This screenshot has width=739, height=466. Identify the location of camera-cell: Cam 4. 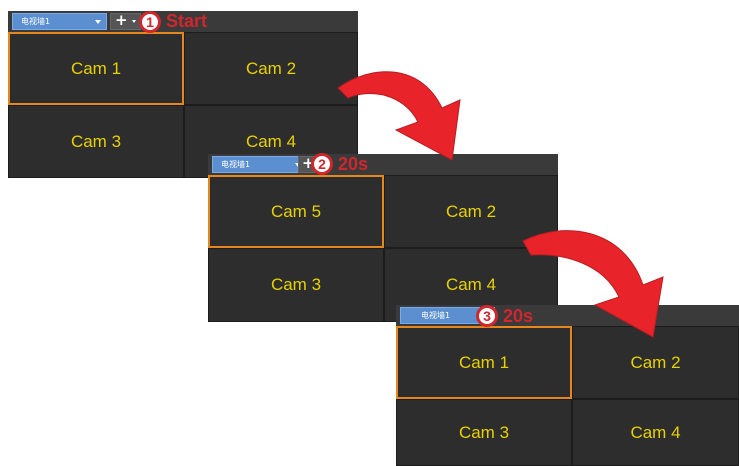
(655, 432).